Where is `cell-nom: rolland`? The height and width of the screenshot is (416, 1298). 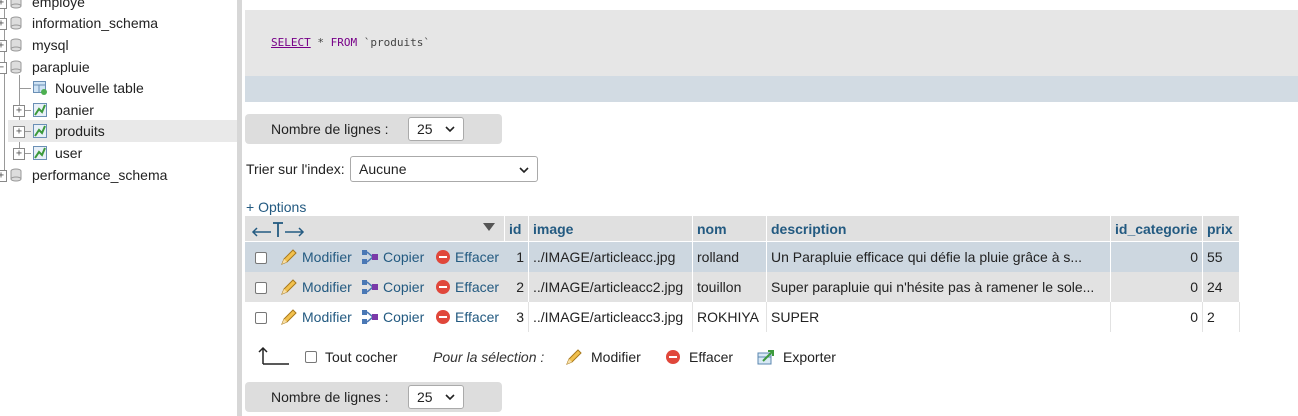 cell-nom: rolland is located at coordinates (730, 257).